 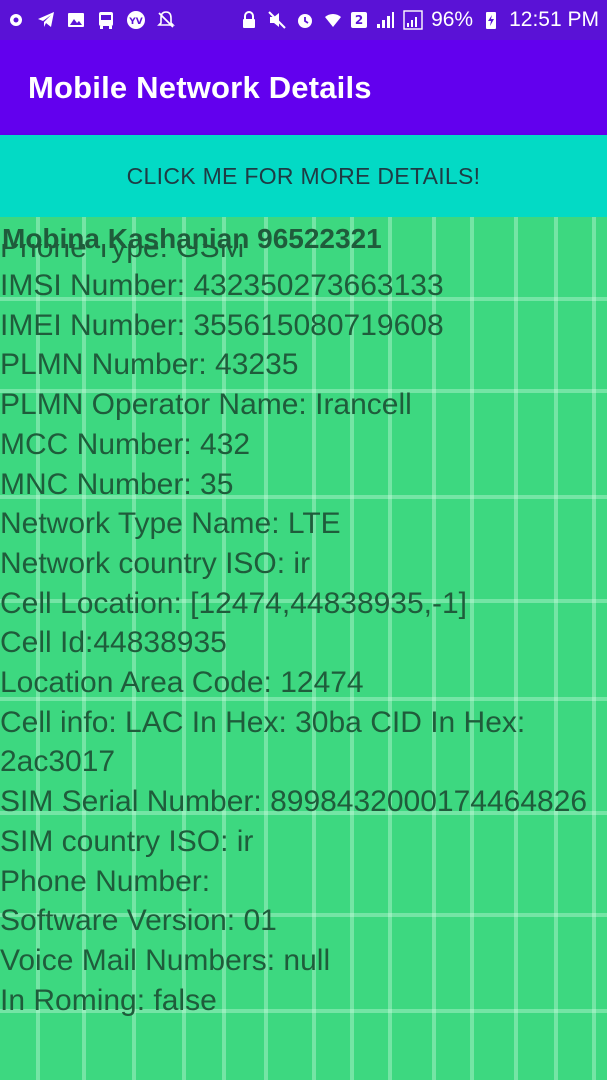 What do you see at coordinates (165, 960) in the screenshot?
I see `list-item: Voice Mail Numbers: null` at bounding box center [165, 960].